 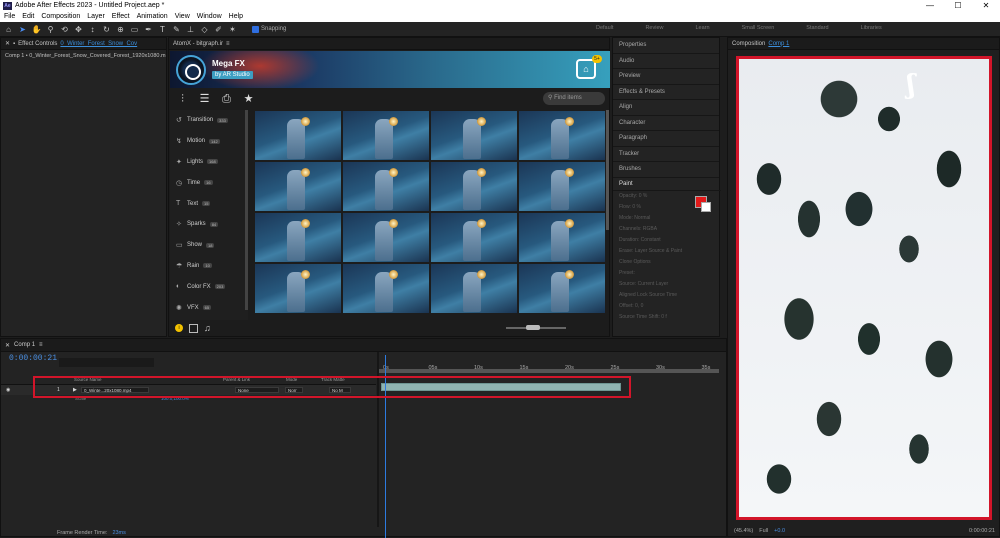 I want to click on menu-file: File, so click(x=9, y=16).